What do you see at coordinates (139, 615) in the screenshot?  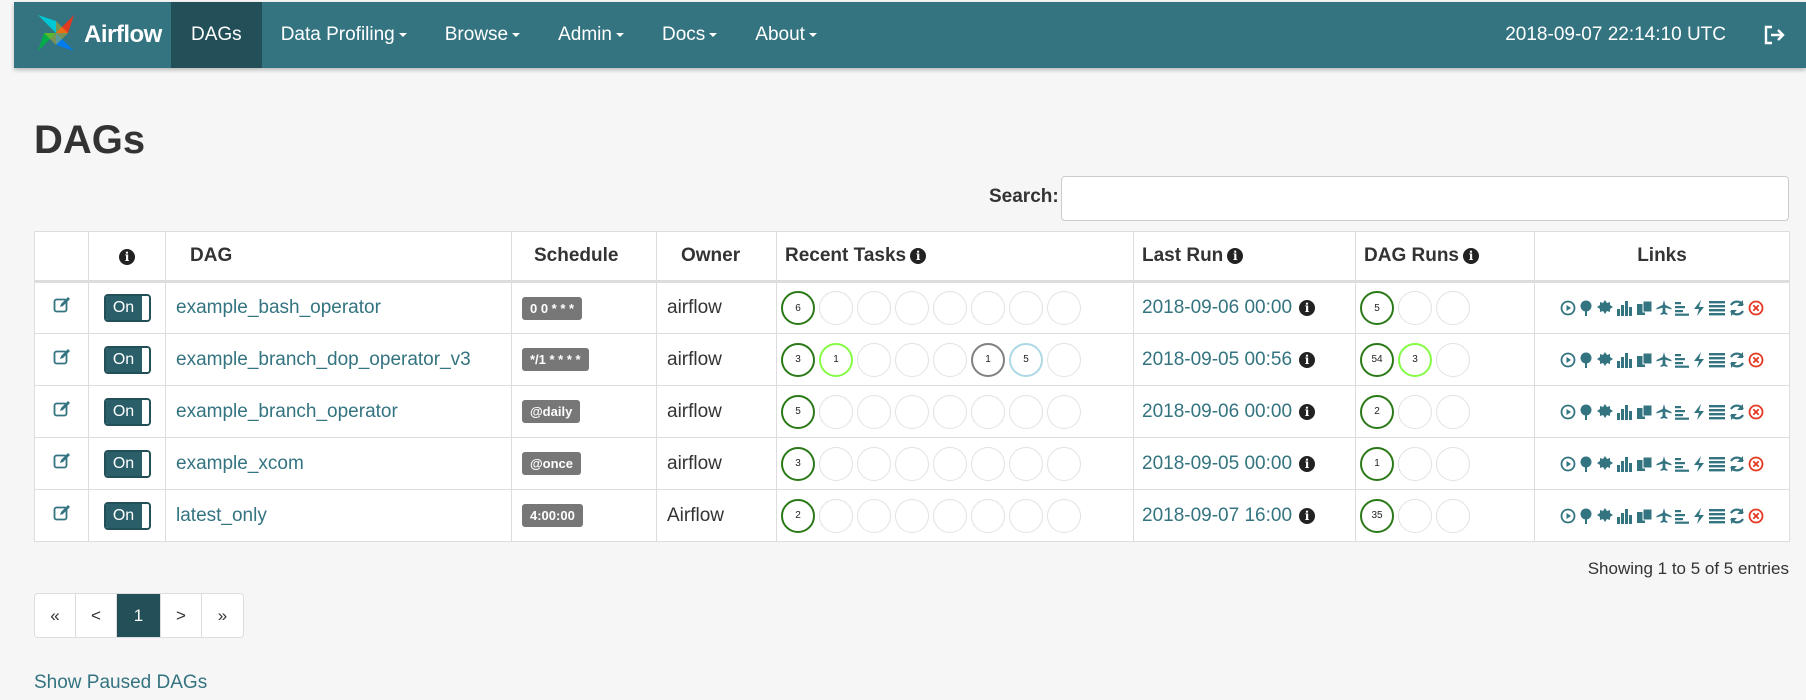 I see `pagination-page-1: 1` at bounding box center [139, 615].